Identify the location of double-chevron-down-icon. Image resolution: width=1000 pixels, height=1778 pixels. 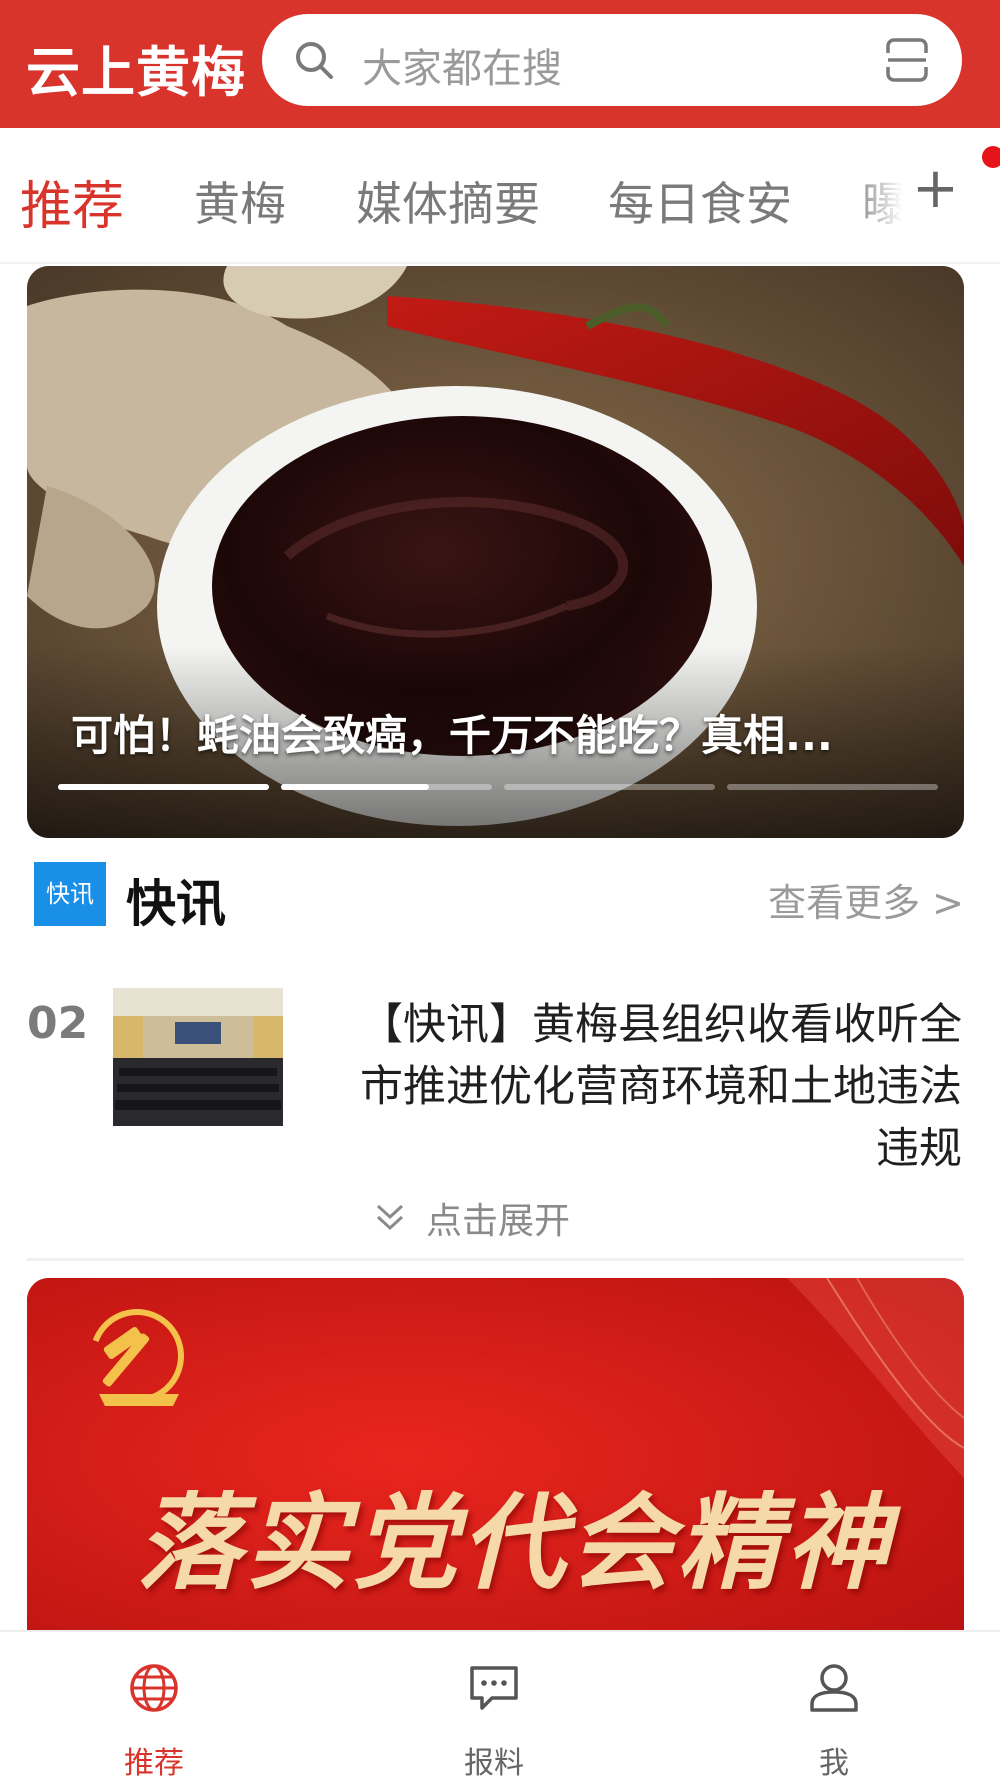
(390, 1217).